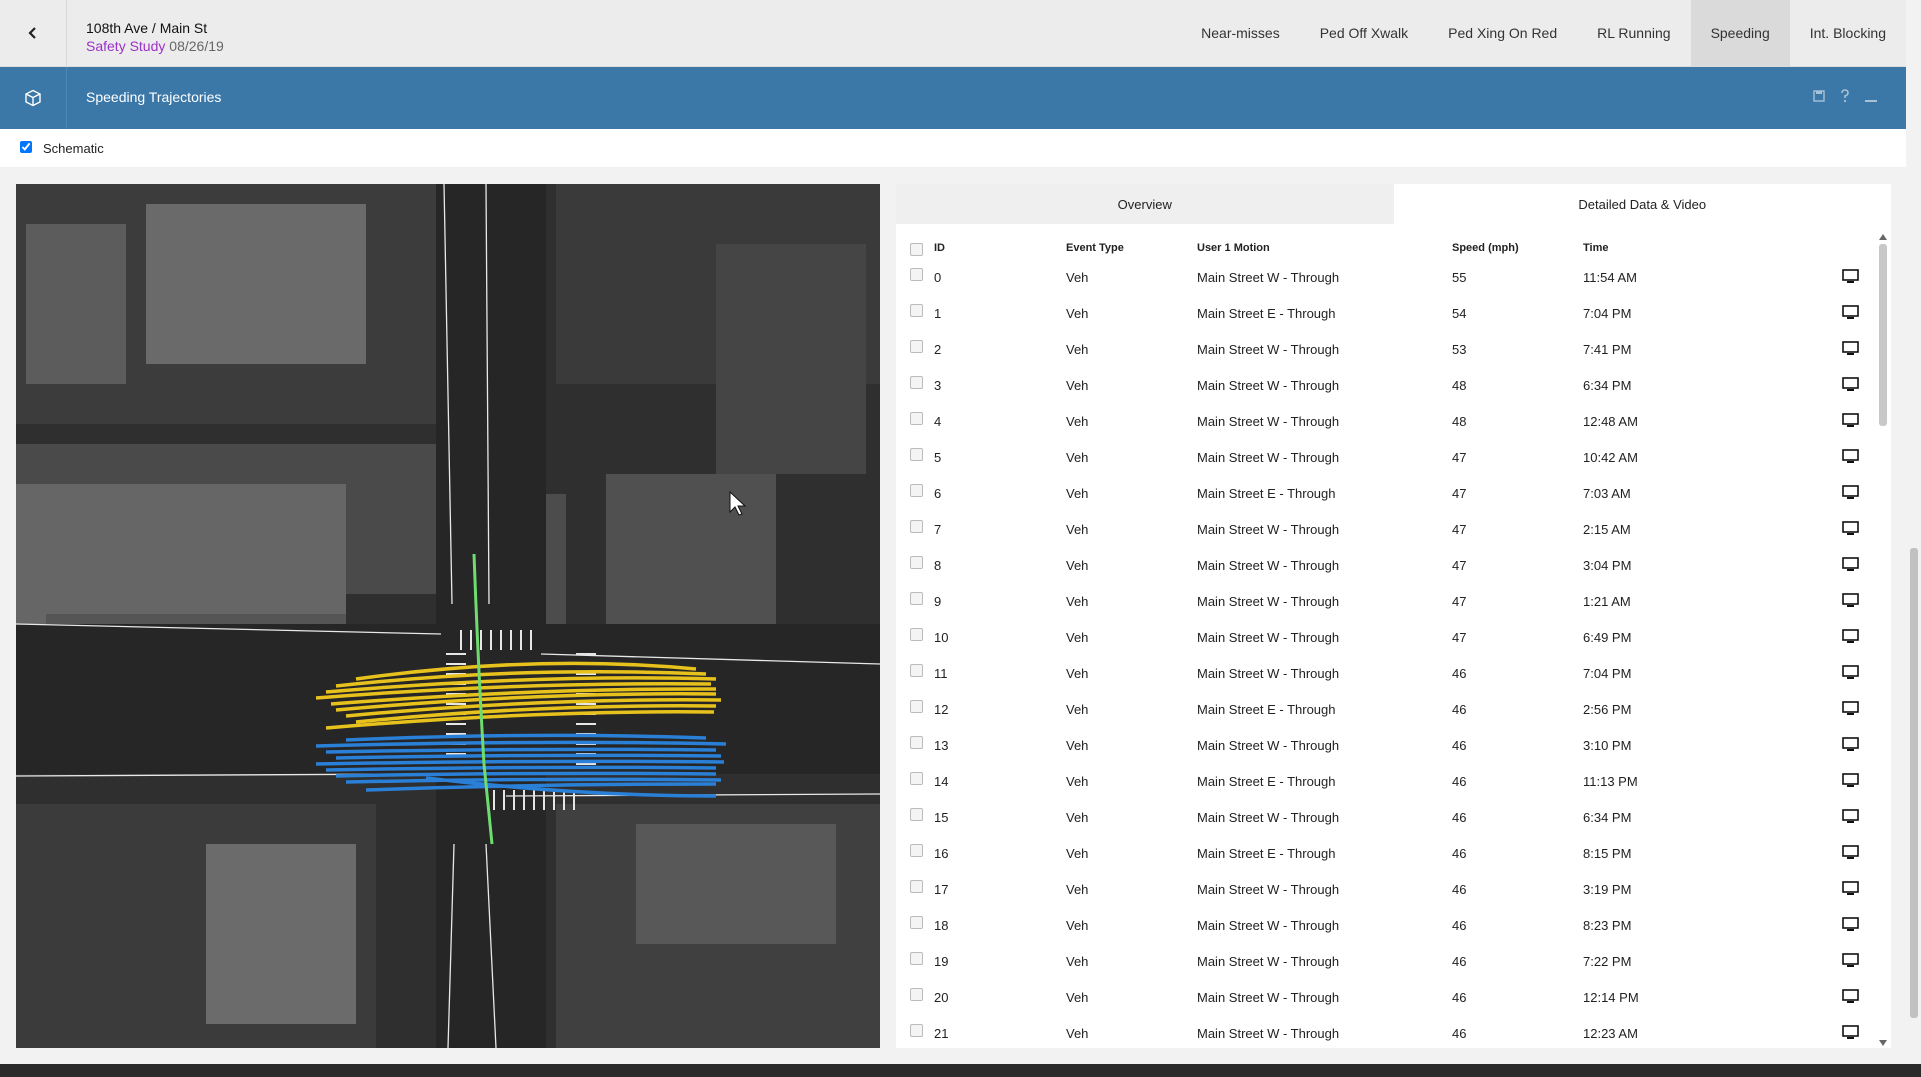  Describe the element at coordinates (1386, 314) in the screenshot. I see `table-row: 1 Veh Main Street E - Through 54 7:04 PM` at that location.